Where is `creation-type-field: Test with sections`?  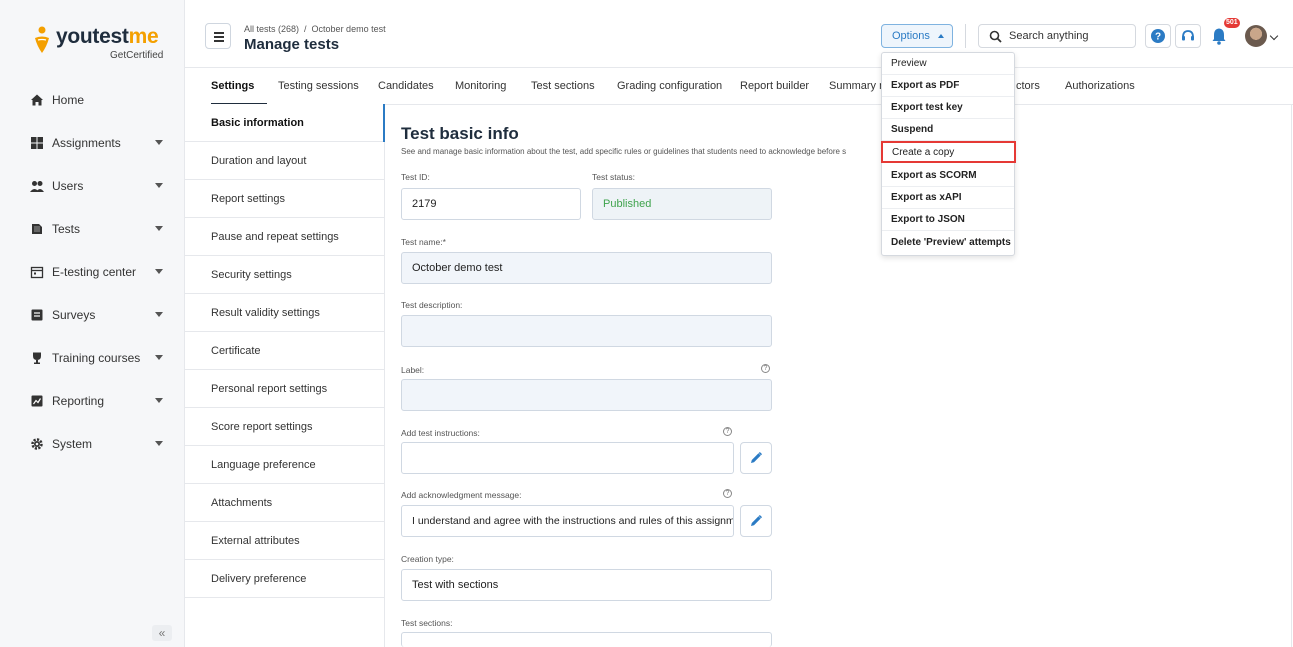
creation-type-field: Test with sections is located at coordinates (586, 585).